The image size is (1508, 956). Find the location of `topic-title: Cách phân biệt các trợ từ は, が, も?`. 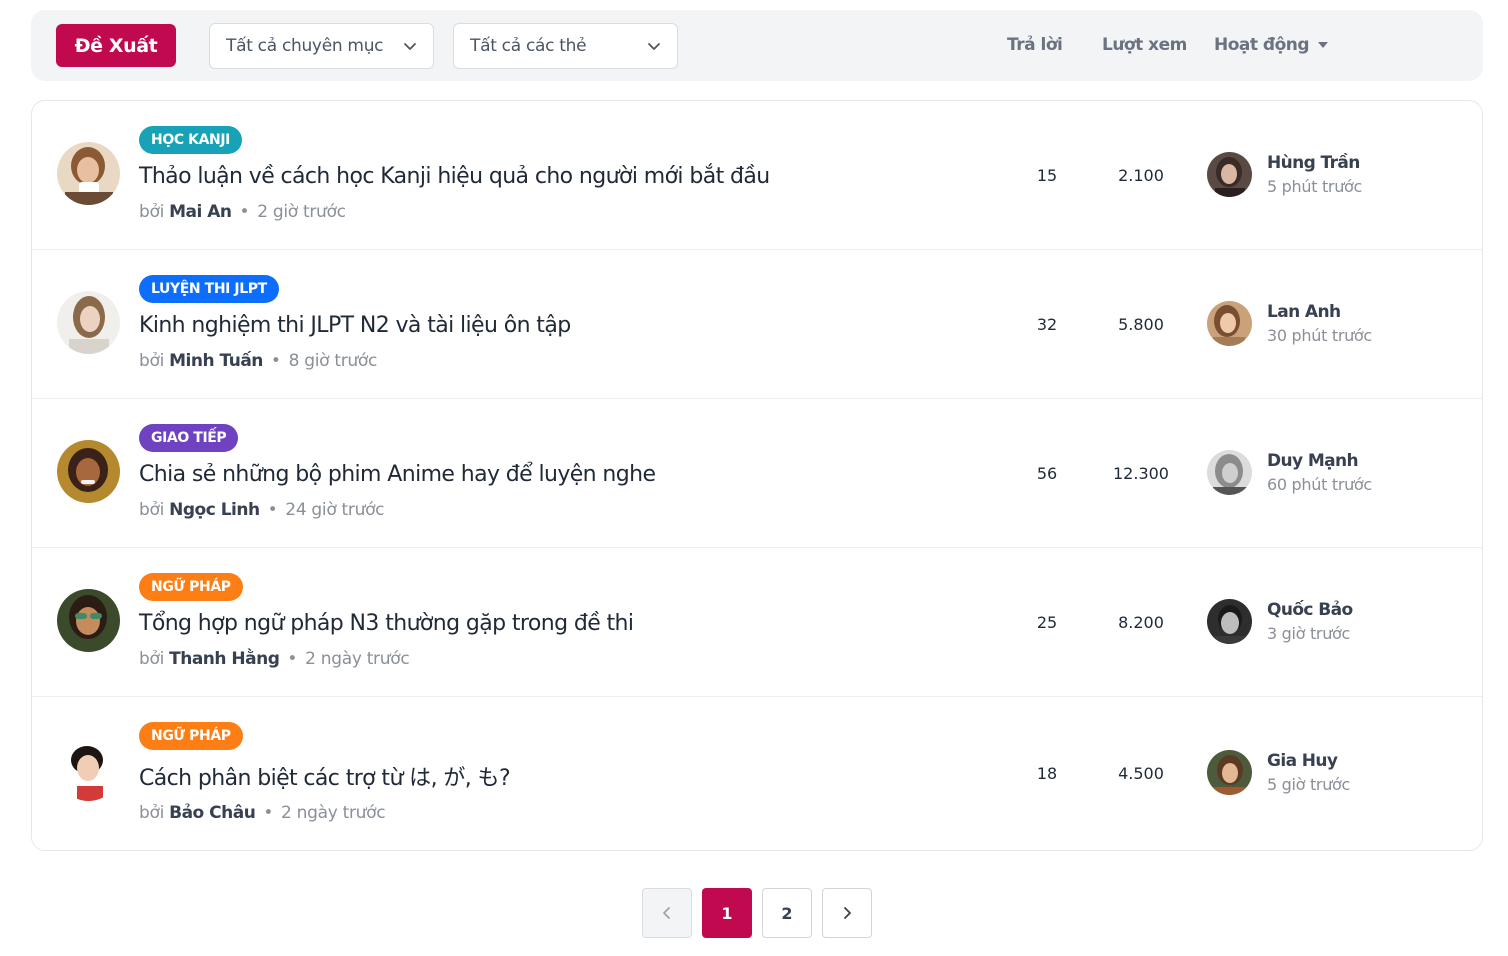

topic-title: Cách phân biệt các trợ từ は, が, も? is located at coordinates (325, 776).